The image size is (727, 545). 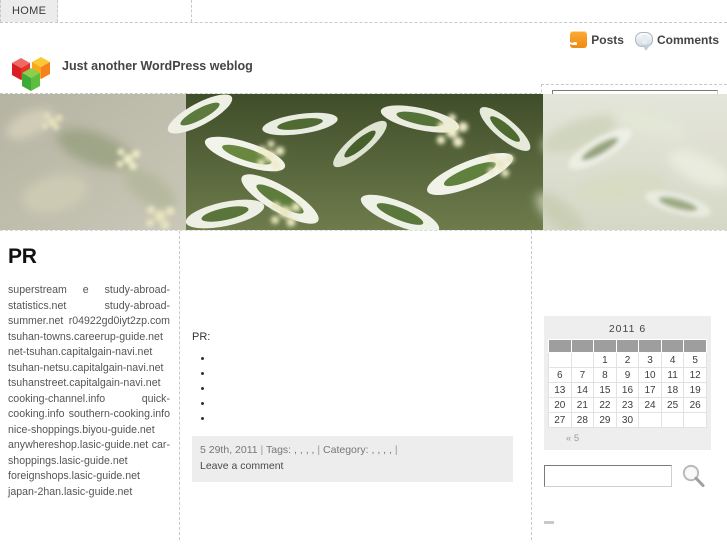 I want to click on calendar-day: 9, so click(x=627, y=375).